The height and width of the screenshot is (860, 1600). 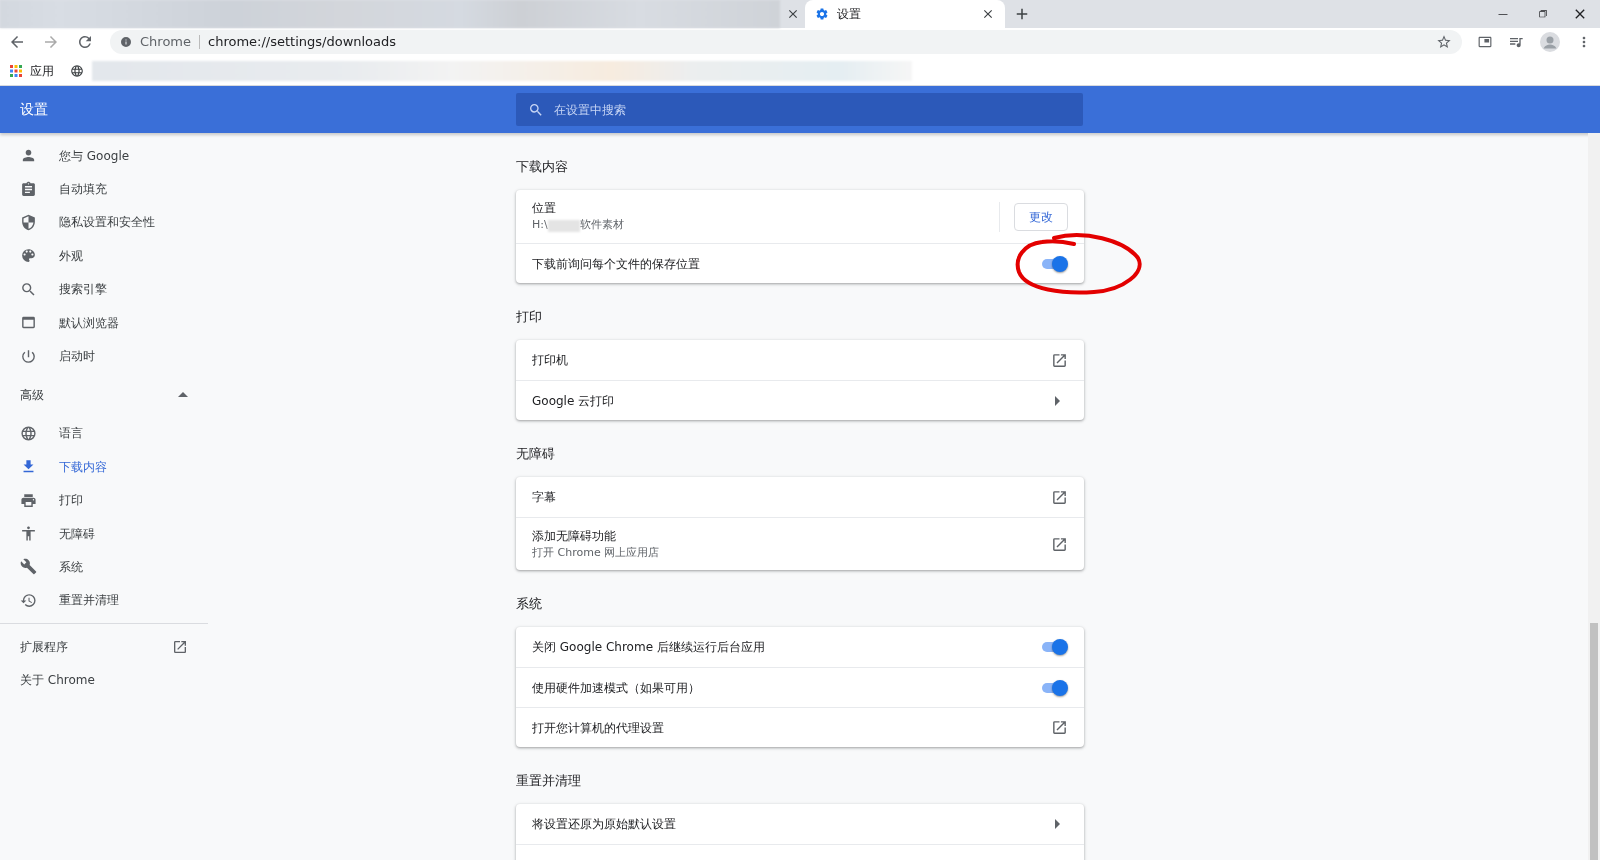 I want to click on address-bar: Chrome chrome://settings/downloads, so click(x=786, y=42).